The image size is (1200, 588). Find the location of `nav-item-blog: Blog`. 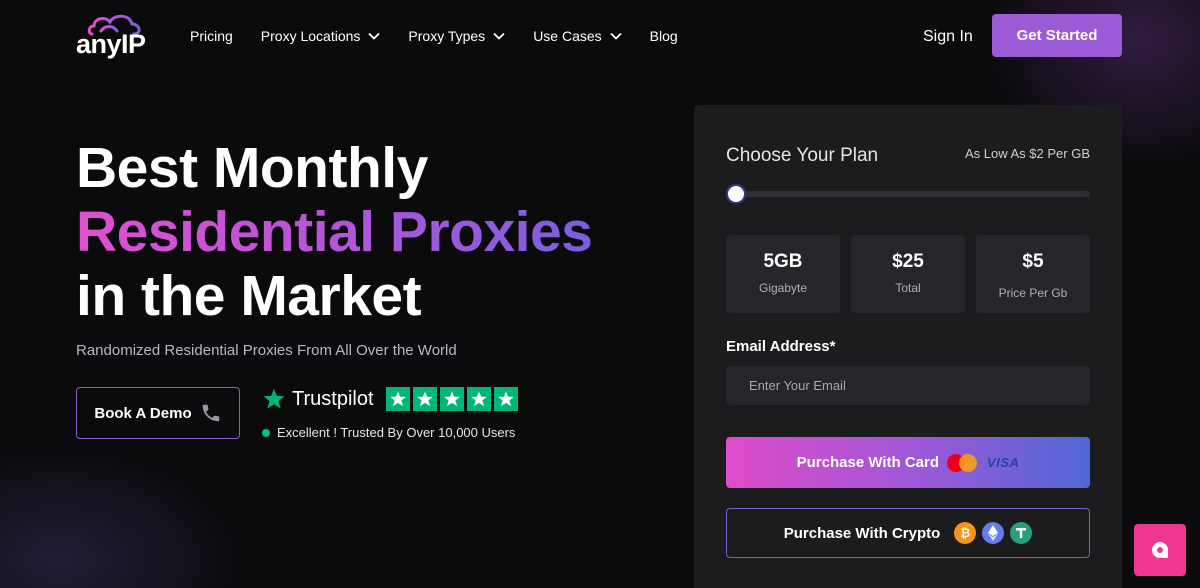

nav-item-blog: Blog is located at coordinates (664, 36).